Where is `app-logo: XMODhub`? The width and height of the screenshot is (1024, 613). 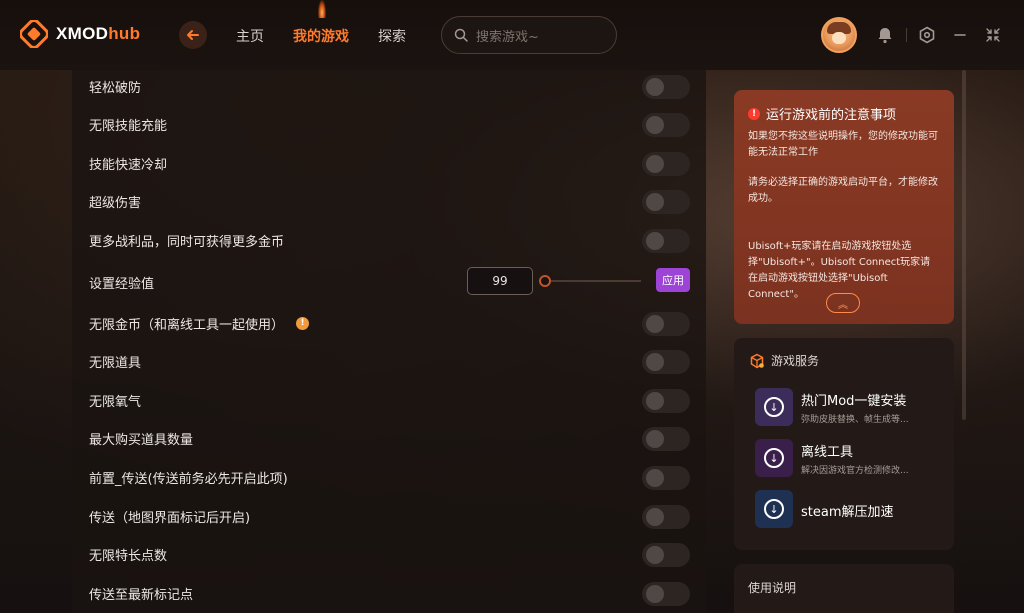 app-logo: XMODhub is located at coordinates (79, 34).